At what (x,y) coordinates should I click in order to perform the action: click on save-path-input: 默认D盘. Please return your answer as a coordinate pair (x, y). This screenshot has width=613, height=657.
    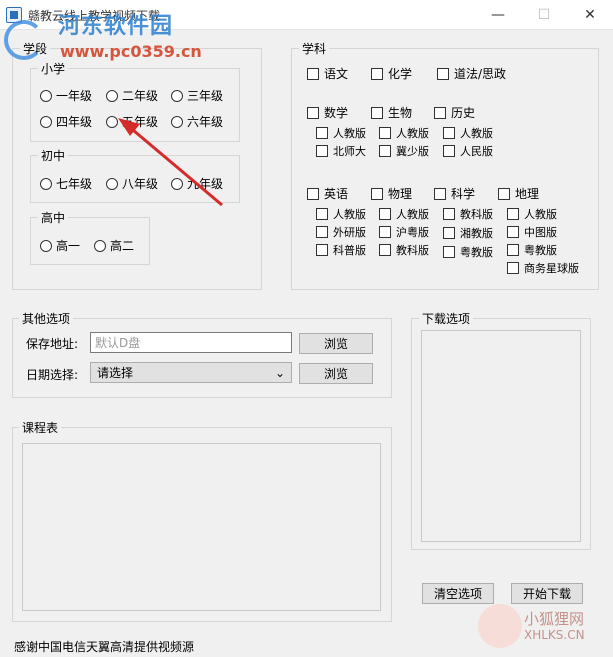
    Looking at the image, I should click on (191, 342).